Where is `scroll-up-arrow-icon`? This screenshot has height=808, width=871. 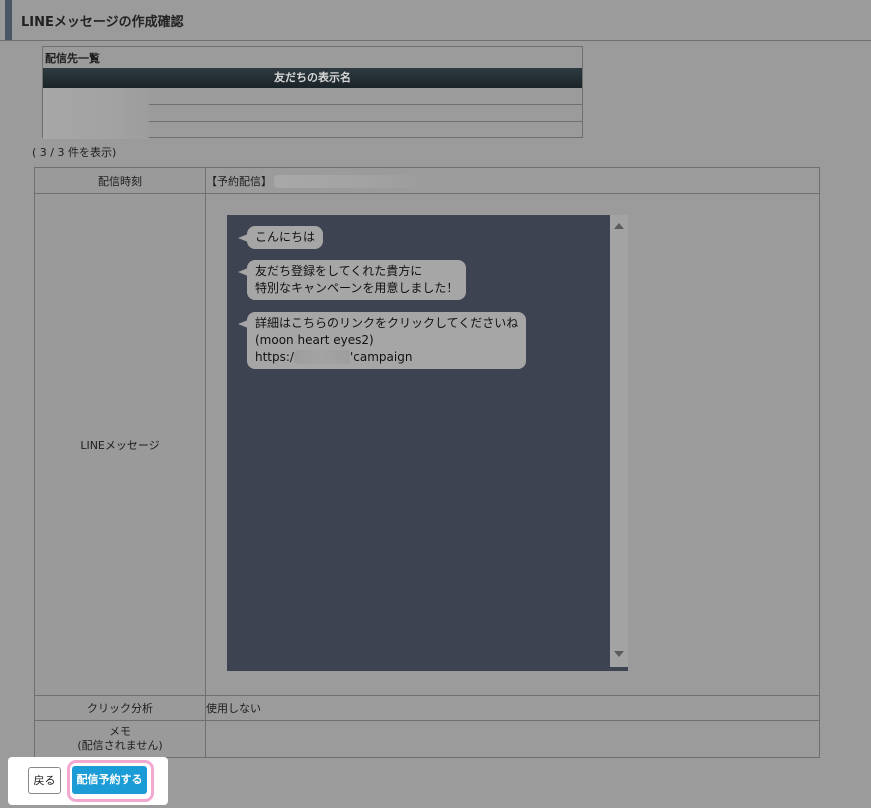
scroll-up-arrow-icon is located at coordinates (619, 225).